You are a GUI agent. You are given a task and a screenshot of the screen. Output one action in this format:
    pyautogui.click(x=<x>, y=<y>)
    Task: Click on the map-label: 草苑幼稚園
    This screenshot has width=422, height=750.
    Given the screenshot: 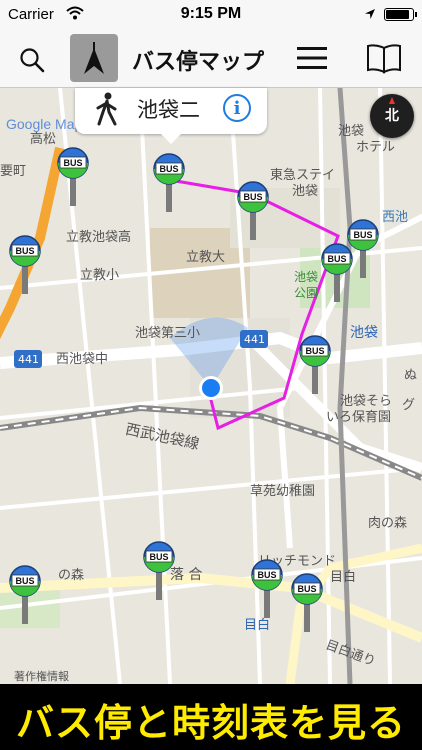 What is the action you would take?
    pyautogui.click(x=283, y=491)
    